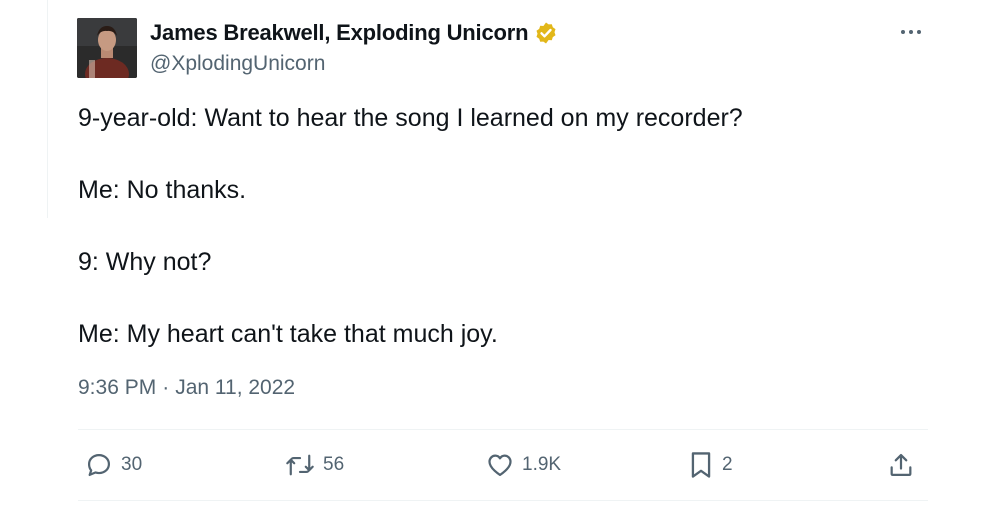 Image resolution: width=997 pixels, height=509 pixels. I want to click on avatar, so click(107, 48).